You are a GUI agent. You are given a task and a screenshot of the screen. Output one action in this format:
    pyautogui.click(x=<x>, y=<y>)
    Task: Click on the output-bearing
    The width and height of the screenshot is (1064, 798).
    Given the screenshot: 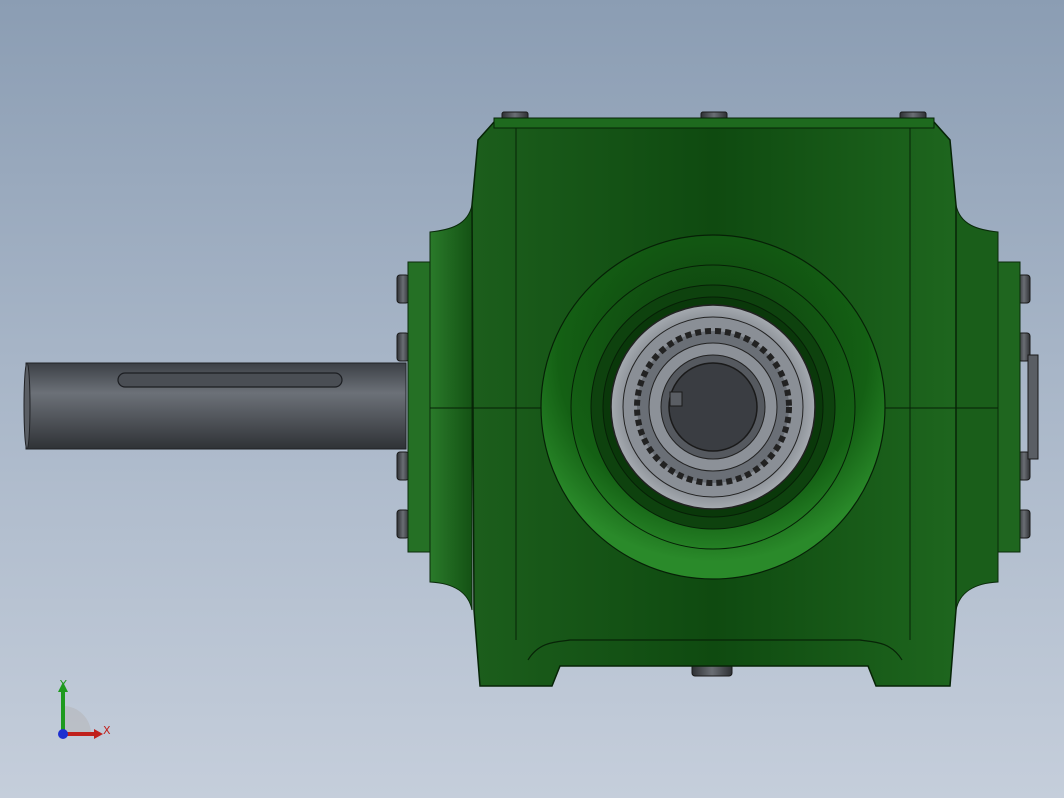 What is the action you would take?
    pyautogui.click(x=713, y=407)
    